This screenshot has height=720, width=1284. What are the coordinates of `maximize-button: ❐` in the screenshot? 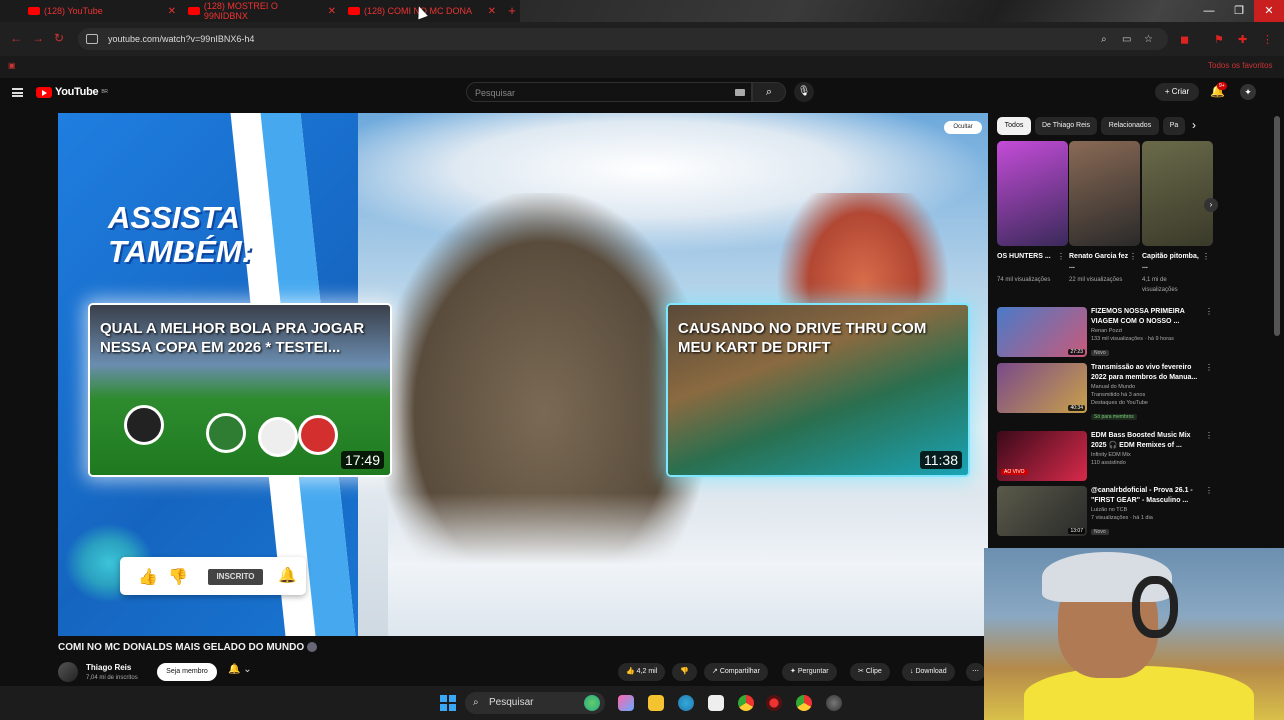 It's located at (1239, 11).